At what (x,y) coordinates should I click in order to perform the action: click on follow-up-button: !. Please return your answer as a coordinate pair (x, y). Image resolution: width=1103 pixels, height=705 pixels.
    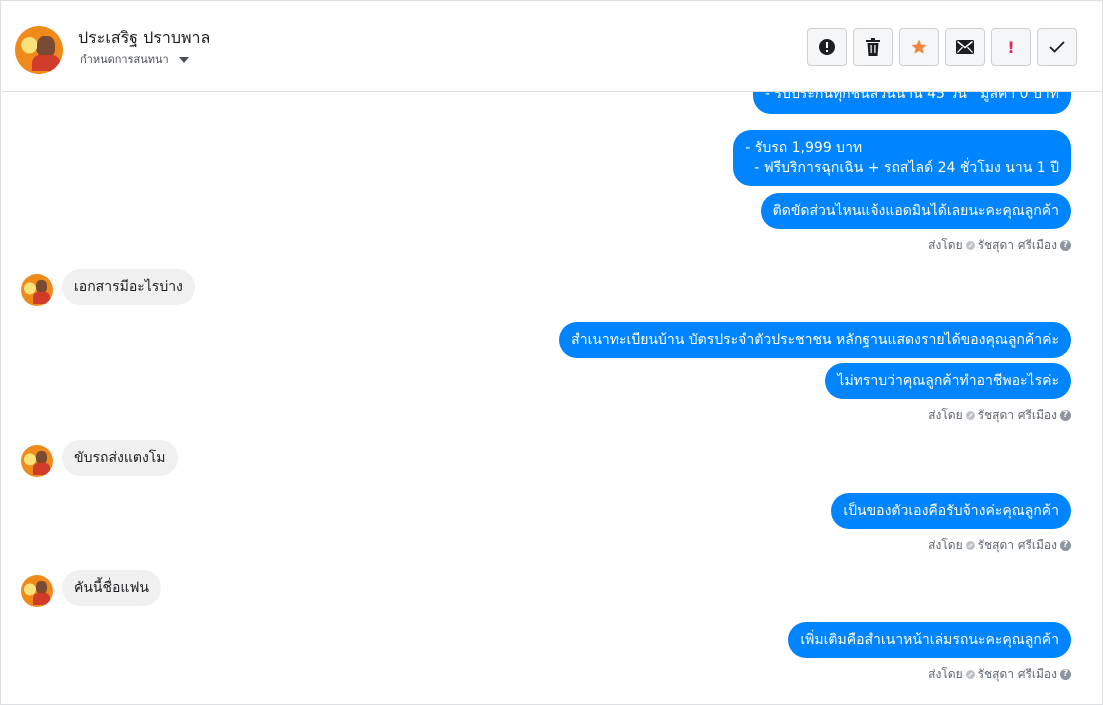
    Looking at the image, I should click on (1011, 47).